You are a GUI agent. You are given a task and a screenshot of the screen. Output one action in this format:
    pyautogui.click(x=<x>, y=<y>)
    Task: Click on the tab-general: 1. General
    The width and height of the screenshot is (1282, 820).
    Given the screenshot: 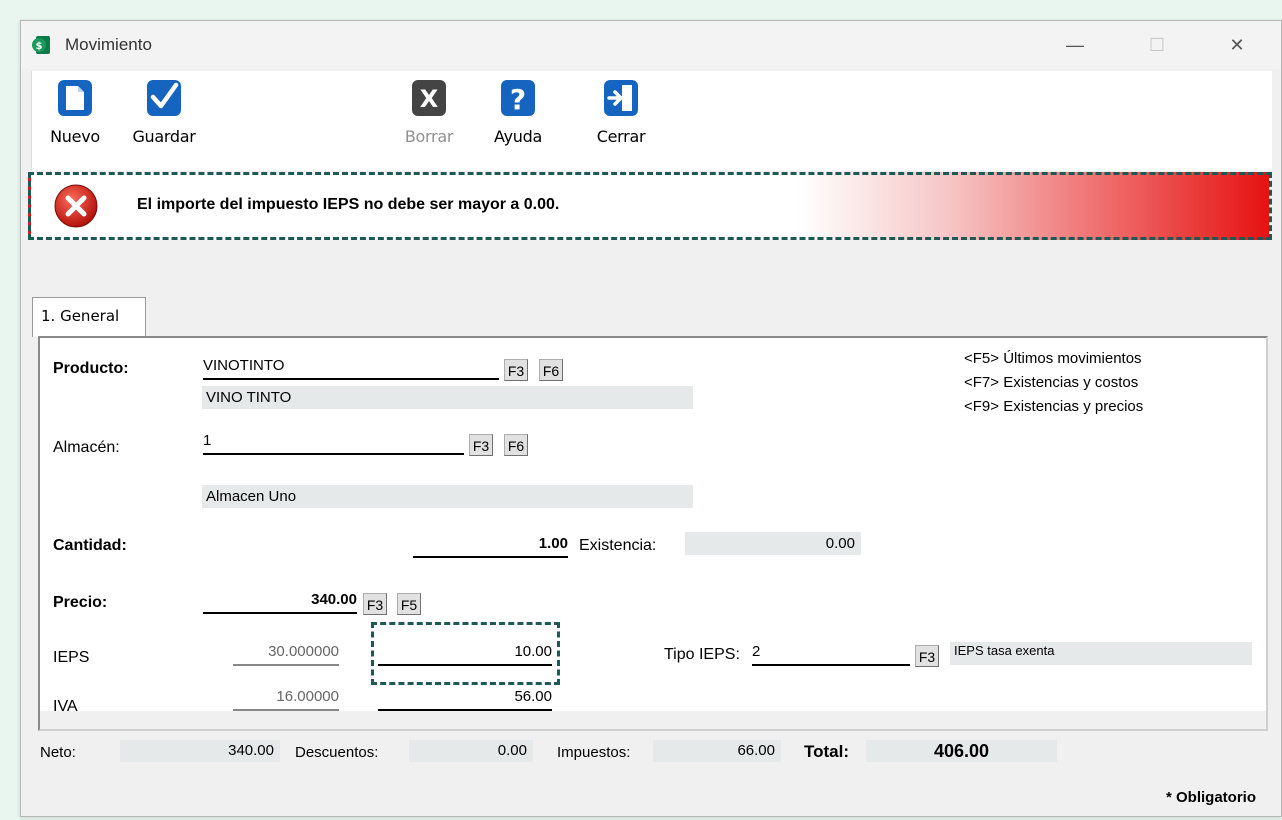 What is the action you would take?
    pyautogui.click(x=89, y=317)
    